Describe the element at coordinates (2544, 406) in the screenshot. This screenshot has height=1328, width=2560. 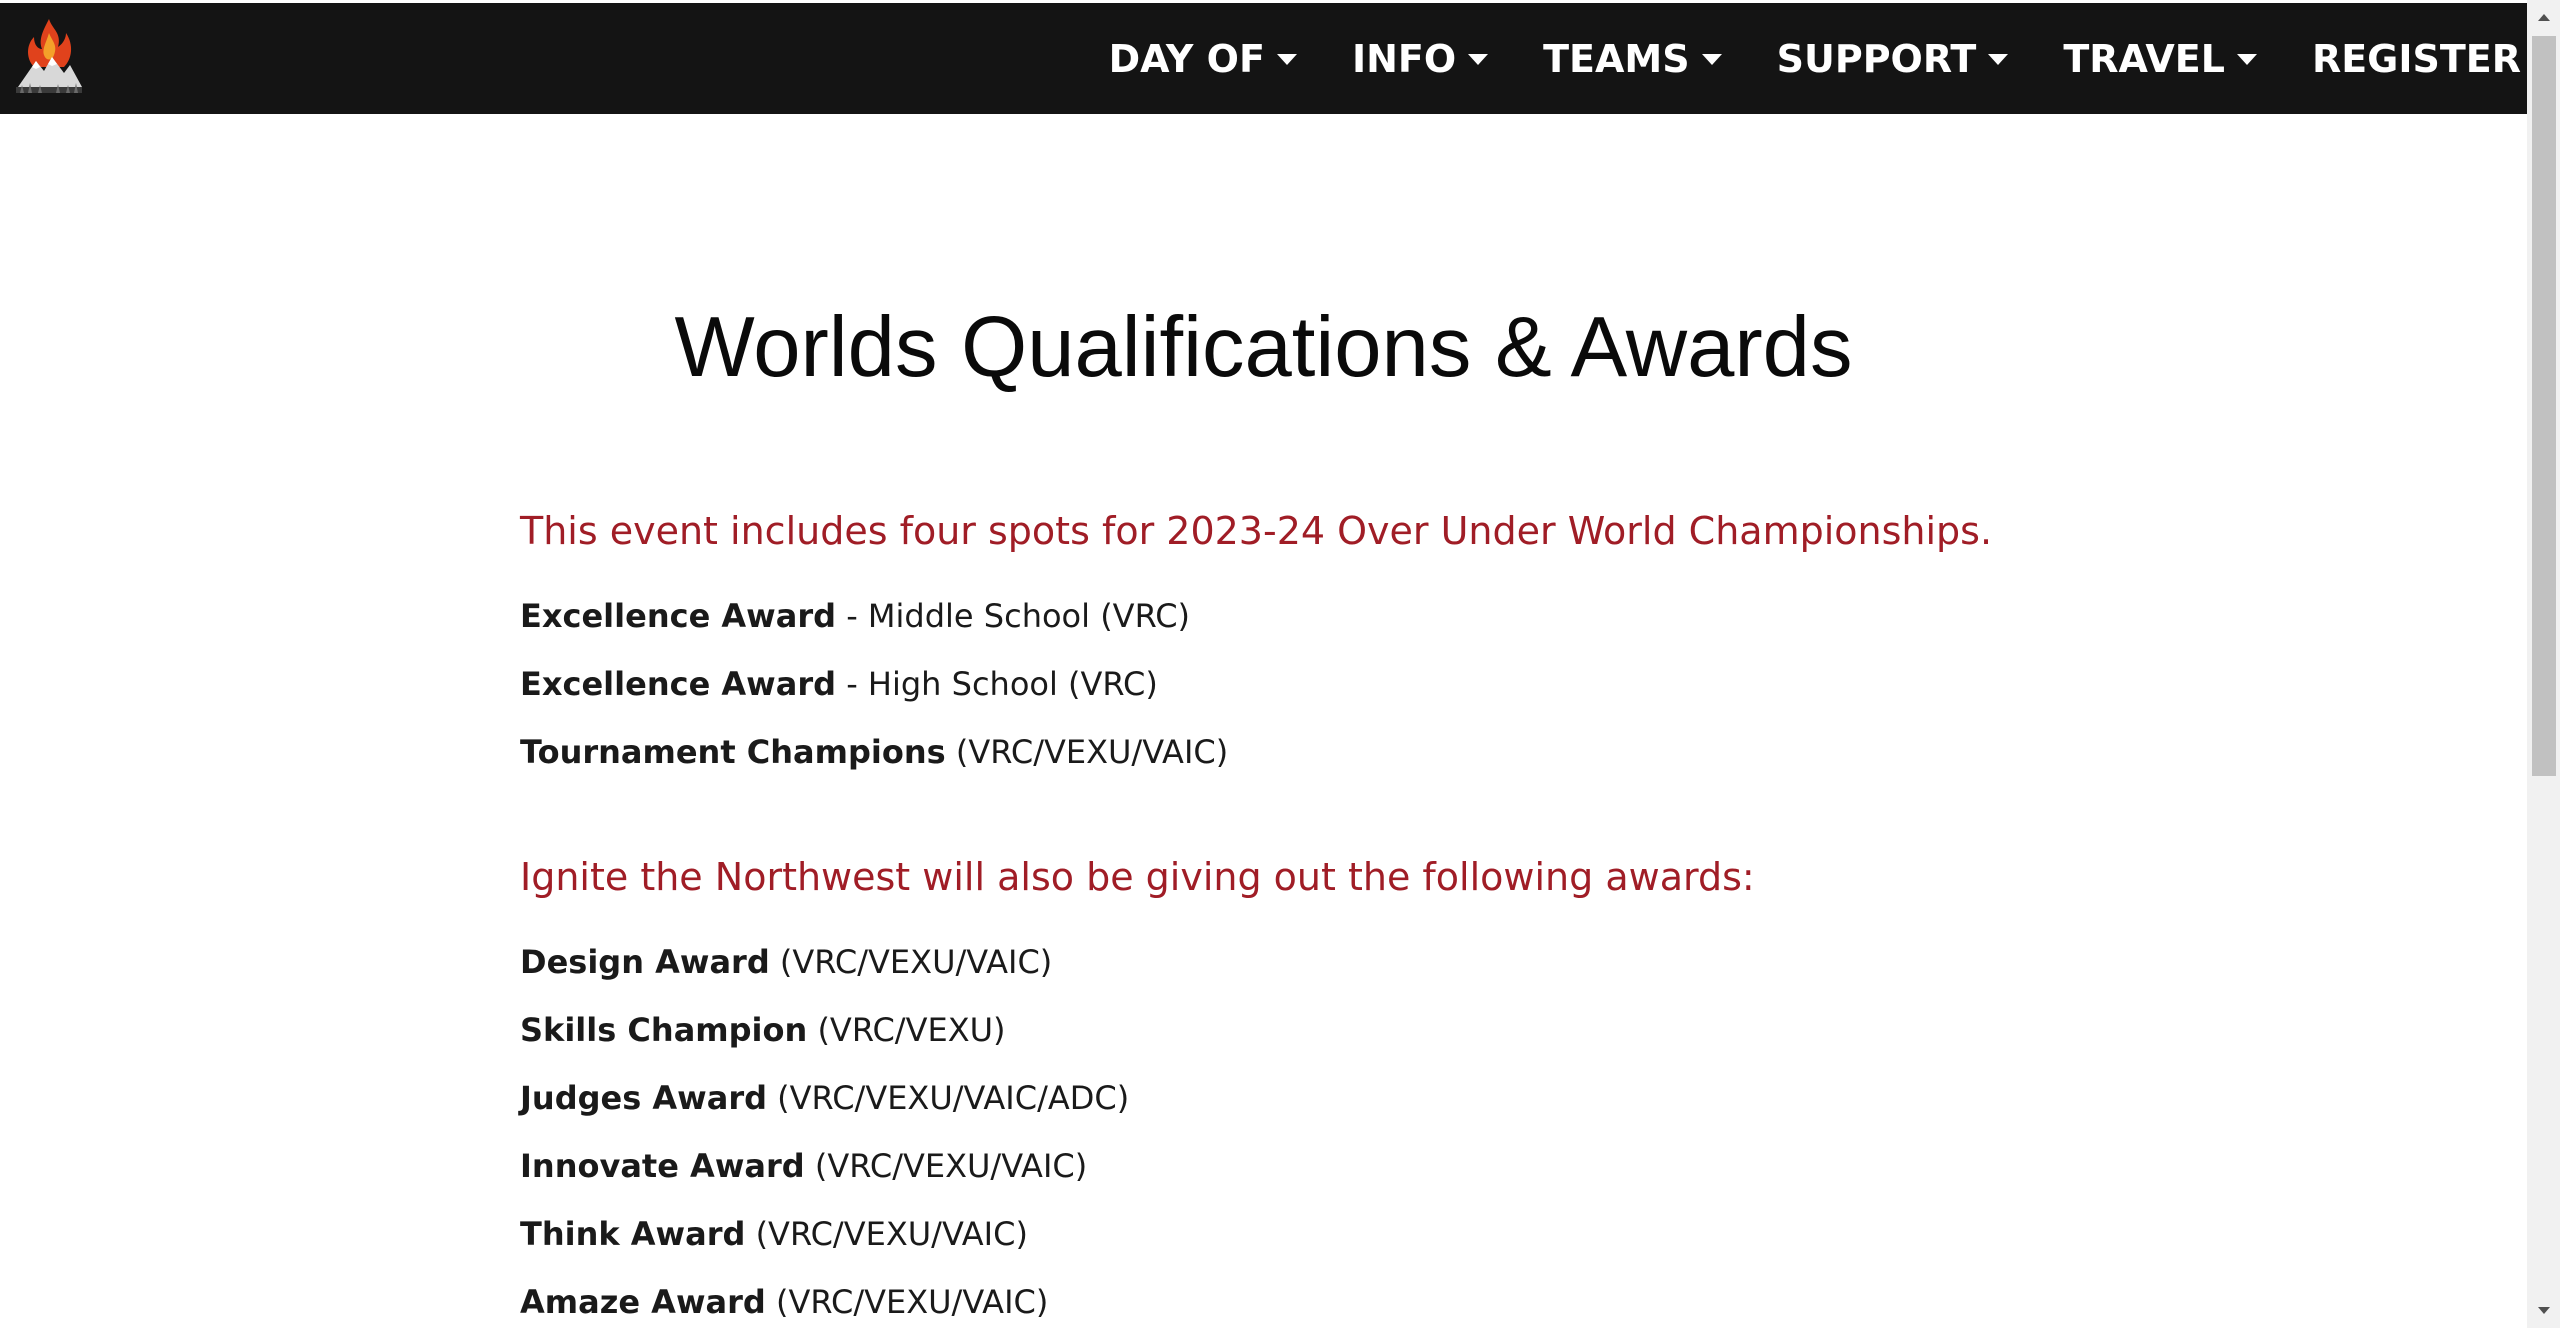
I see `scrollbar-thumb` at that location.